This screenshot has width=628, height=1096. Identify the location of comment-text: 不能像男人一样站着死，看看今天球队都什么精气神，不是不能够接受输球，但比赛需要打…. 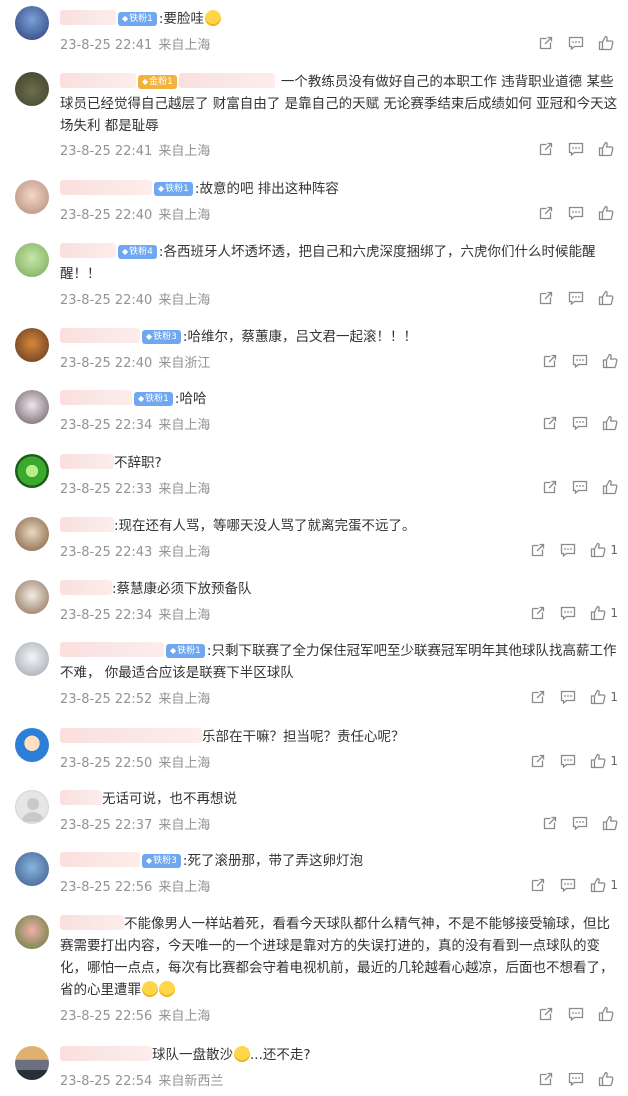
(337, 956).